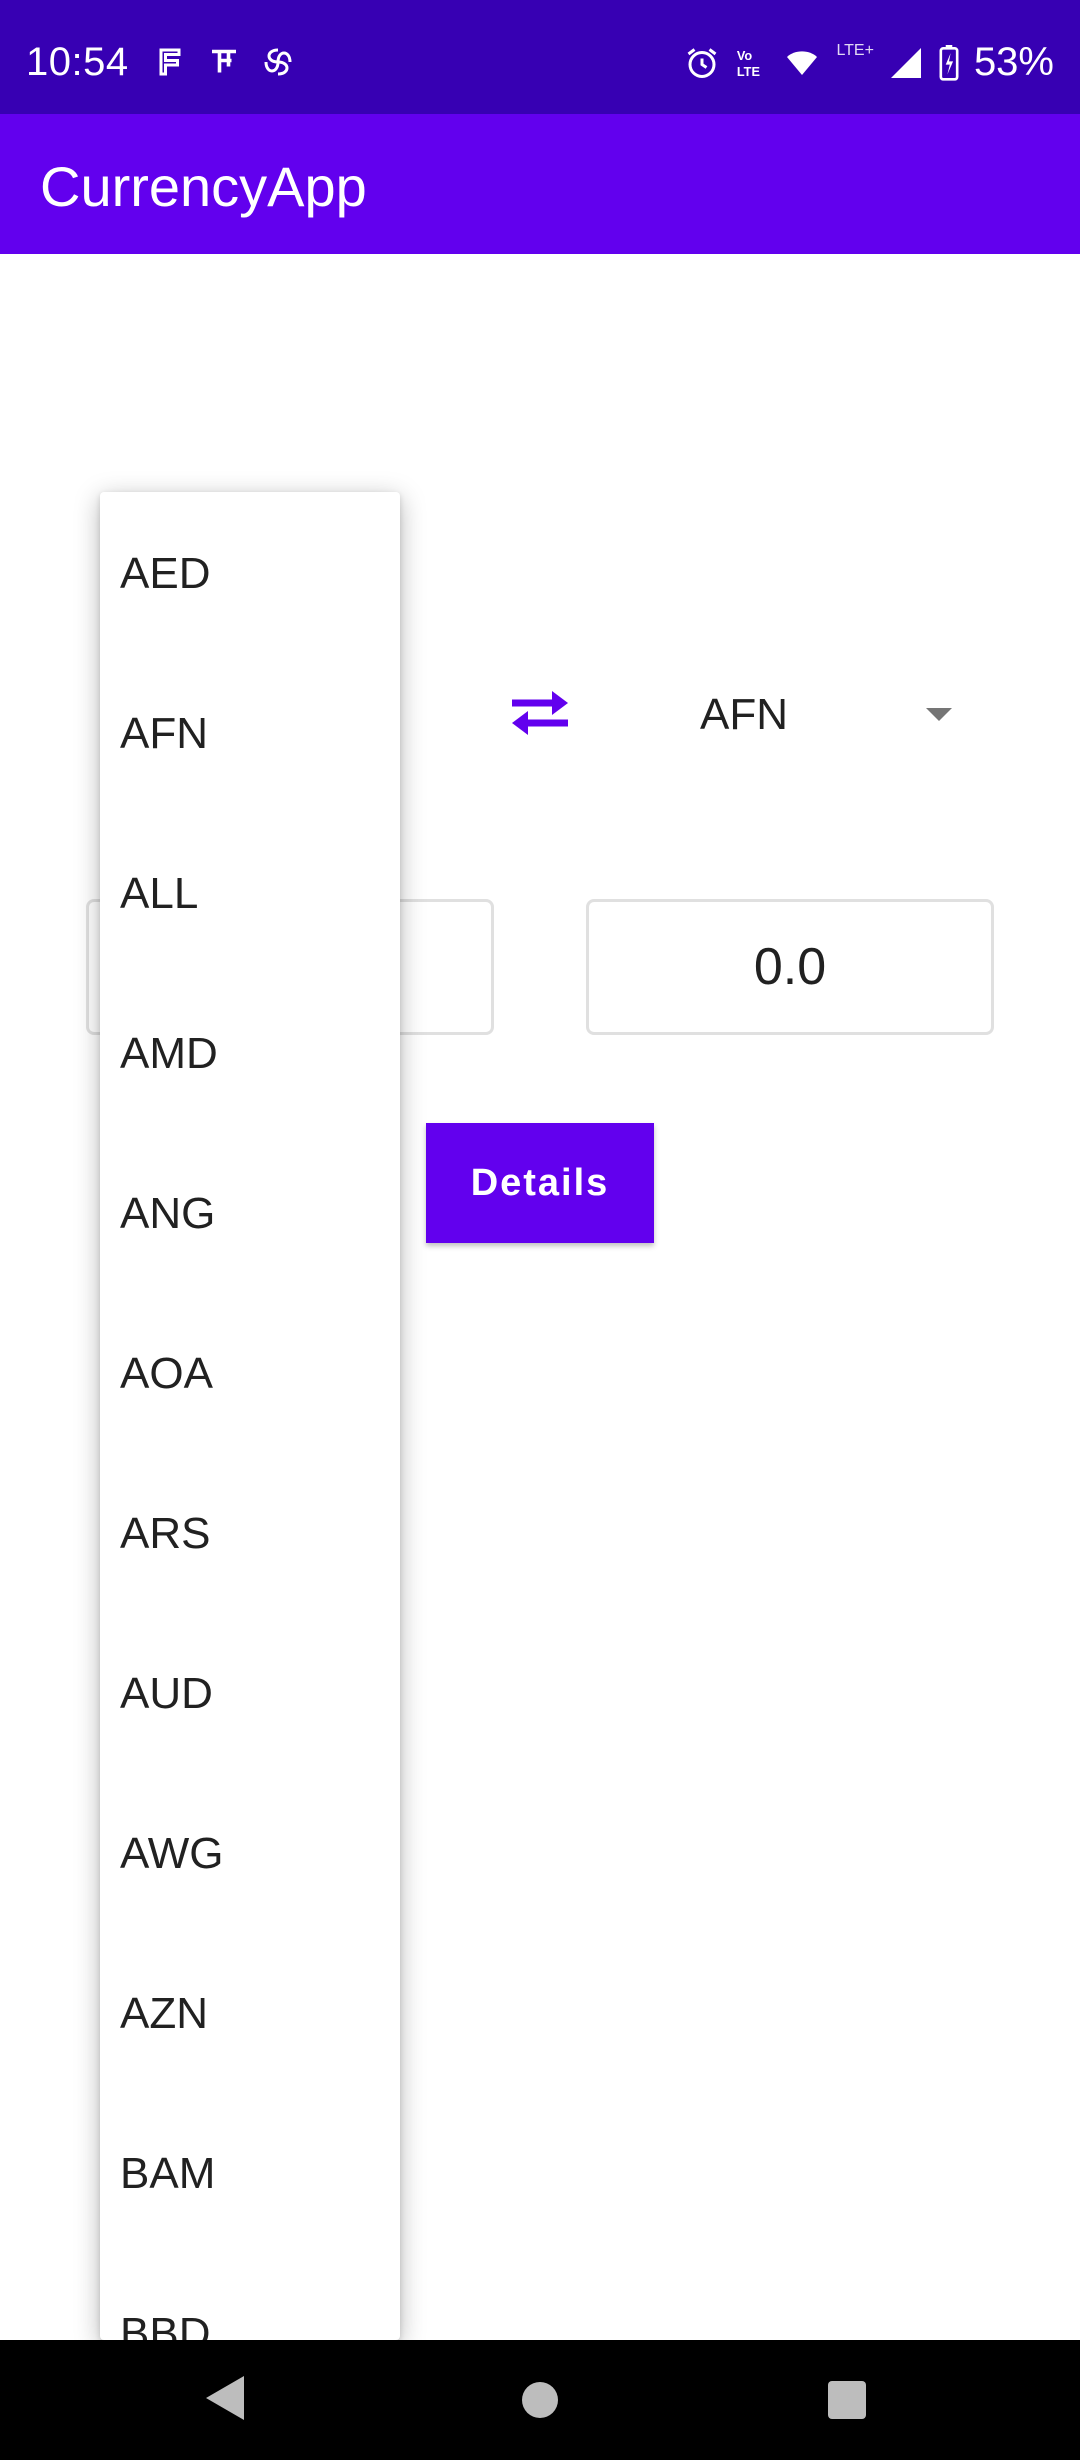  What do you see at coordinates (748, 70) in the screenshot?
I see `svg-text: LTE` at bounding box center [748, 70].